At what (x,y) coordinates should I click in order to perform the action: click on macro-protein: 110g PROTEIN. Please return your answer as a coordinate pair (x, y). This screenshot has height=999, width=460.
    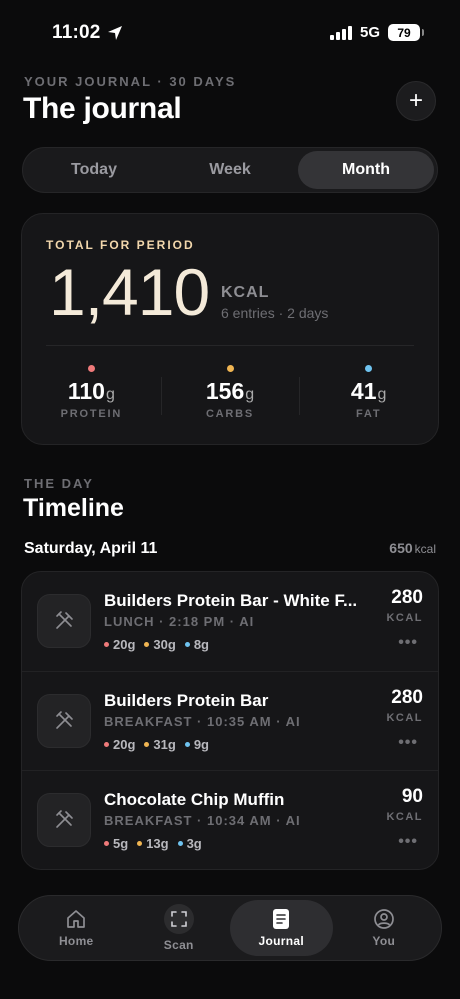
    Looking at the image, I should click on (91, 392).